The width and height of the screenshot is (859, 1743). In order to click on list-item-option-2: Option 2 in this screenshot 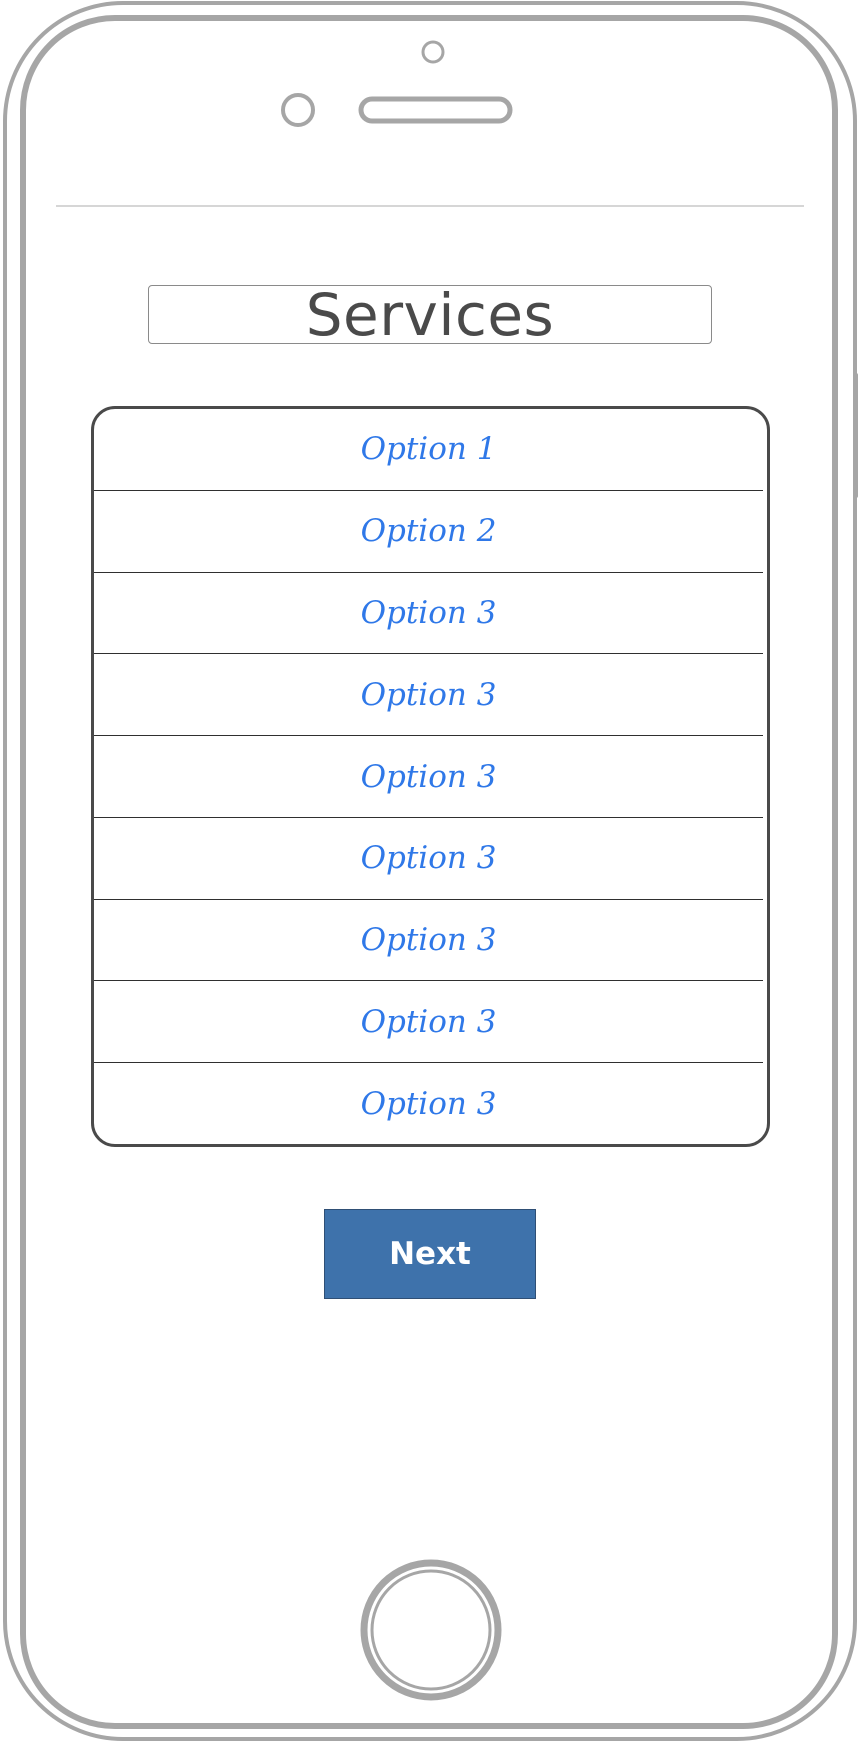, I will do `click(428, 532)`.